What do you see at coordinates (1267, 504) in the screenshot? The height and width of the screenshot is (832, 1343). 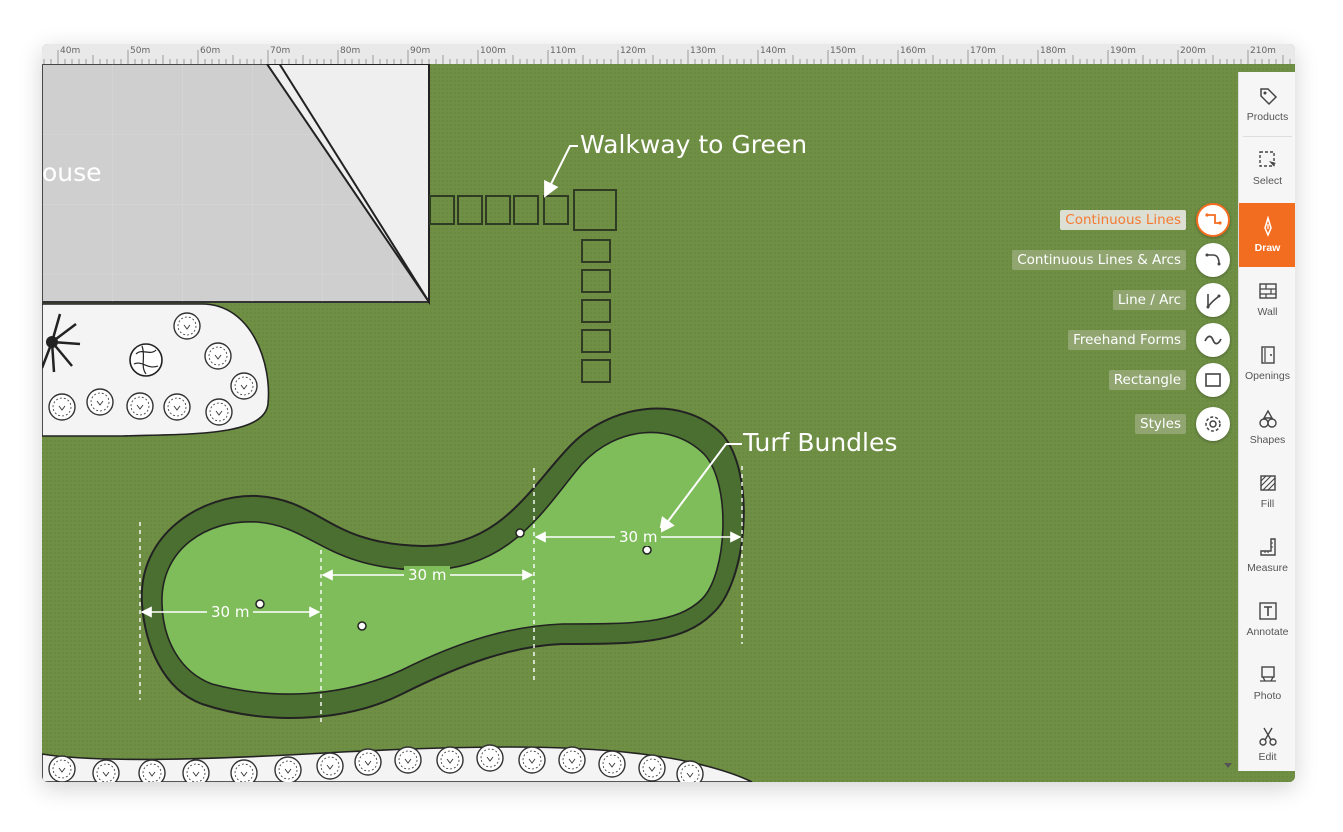 I see `fill-label: Fill` at bounding box center [1267, 504].